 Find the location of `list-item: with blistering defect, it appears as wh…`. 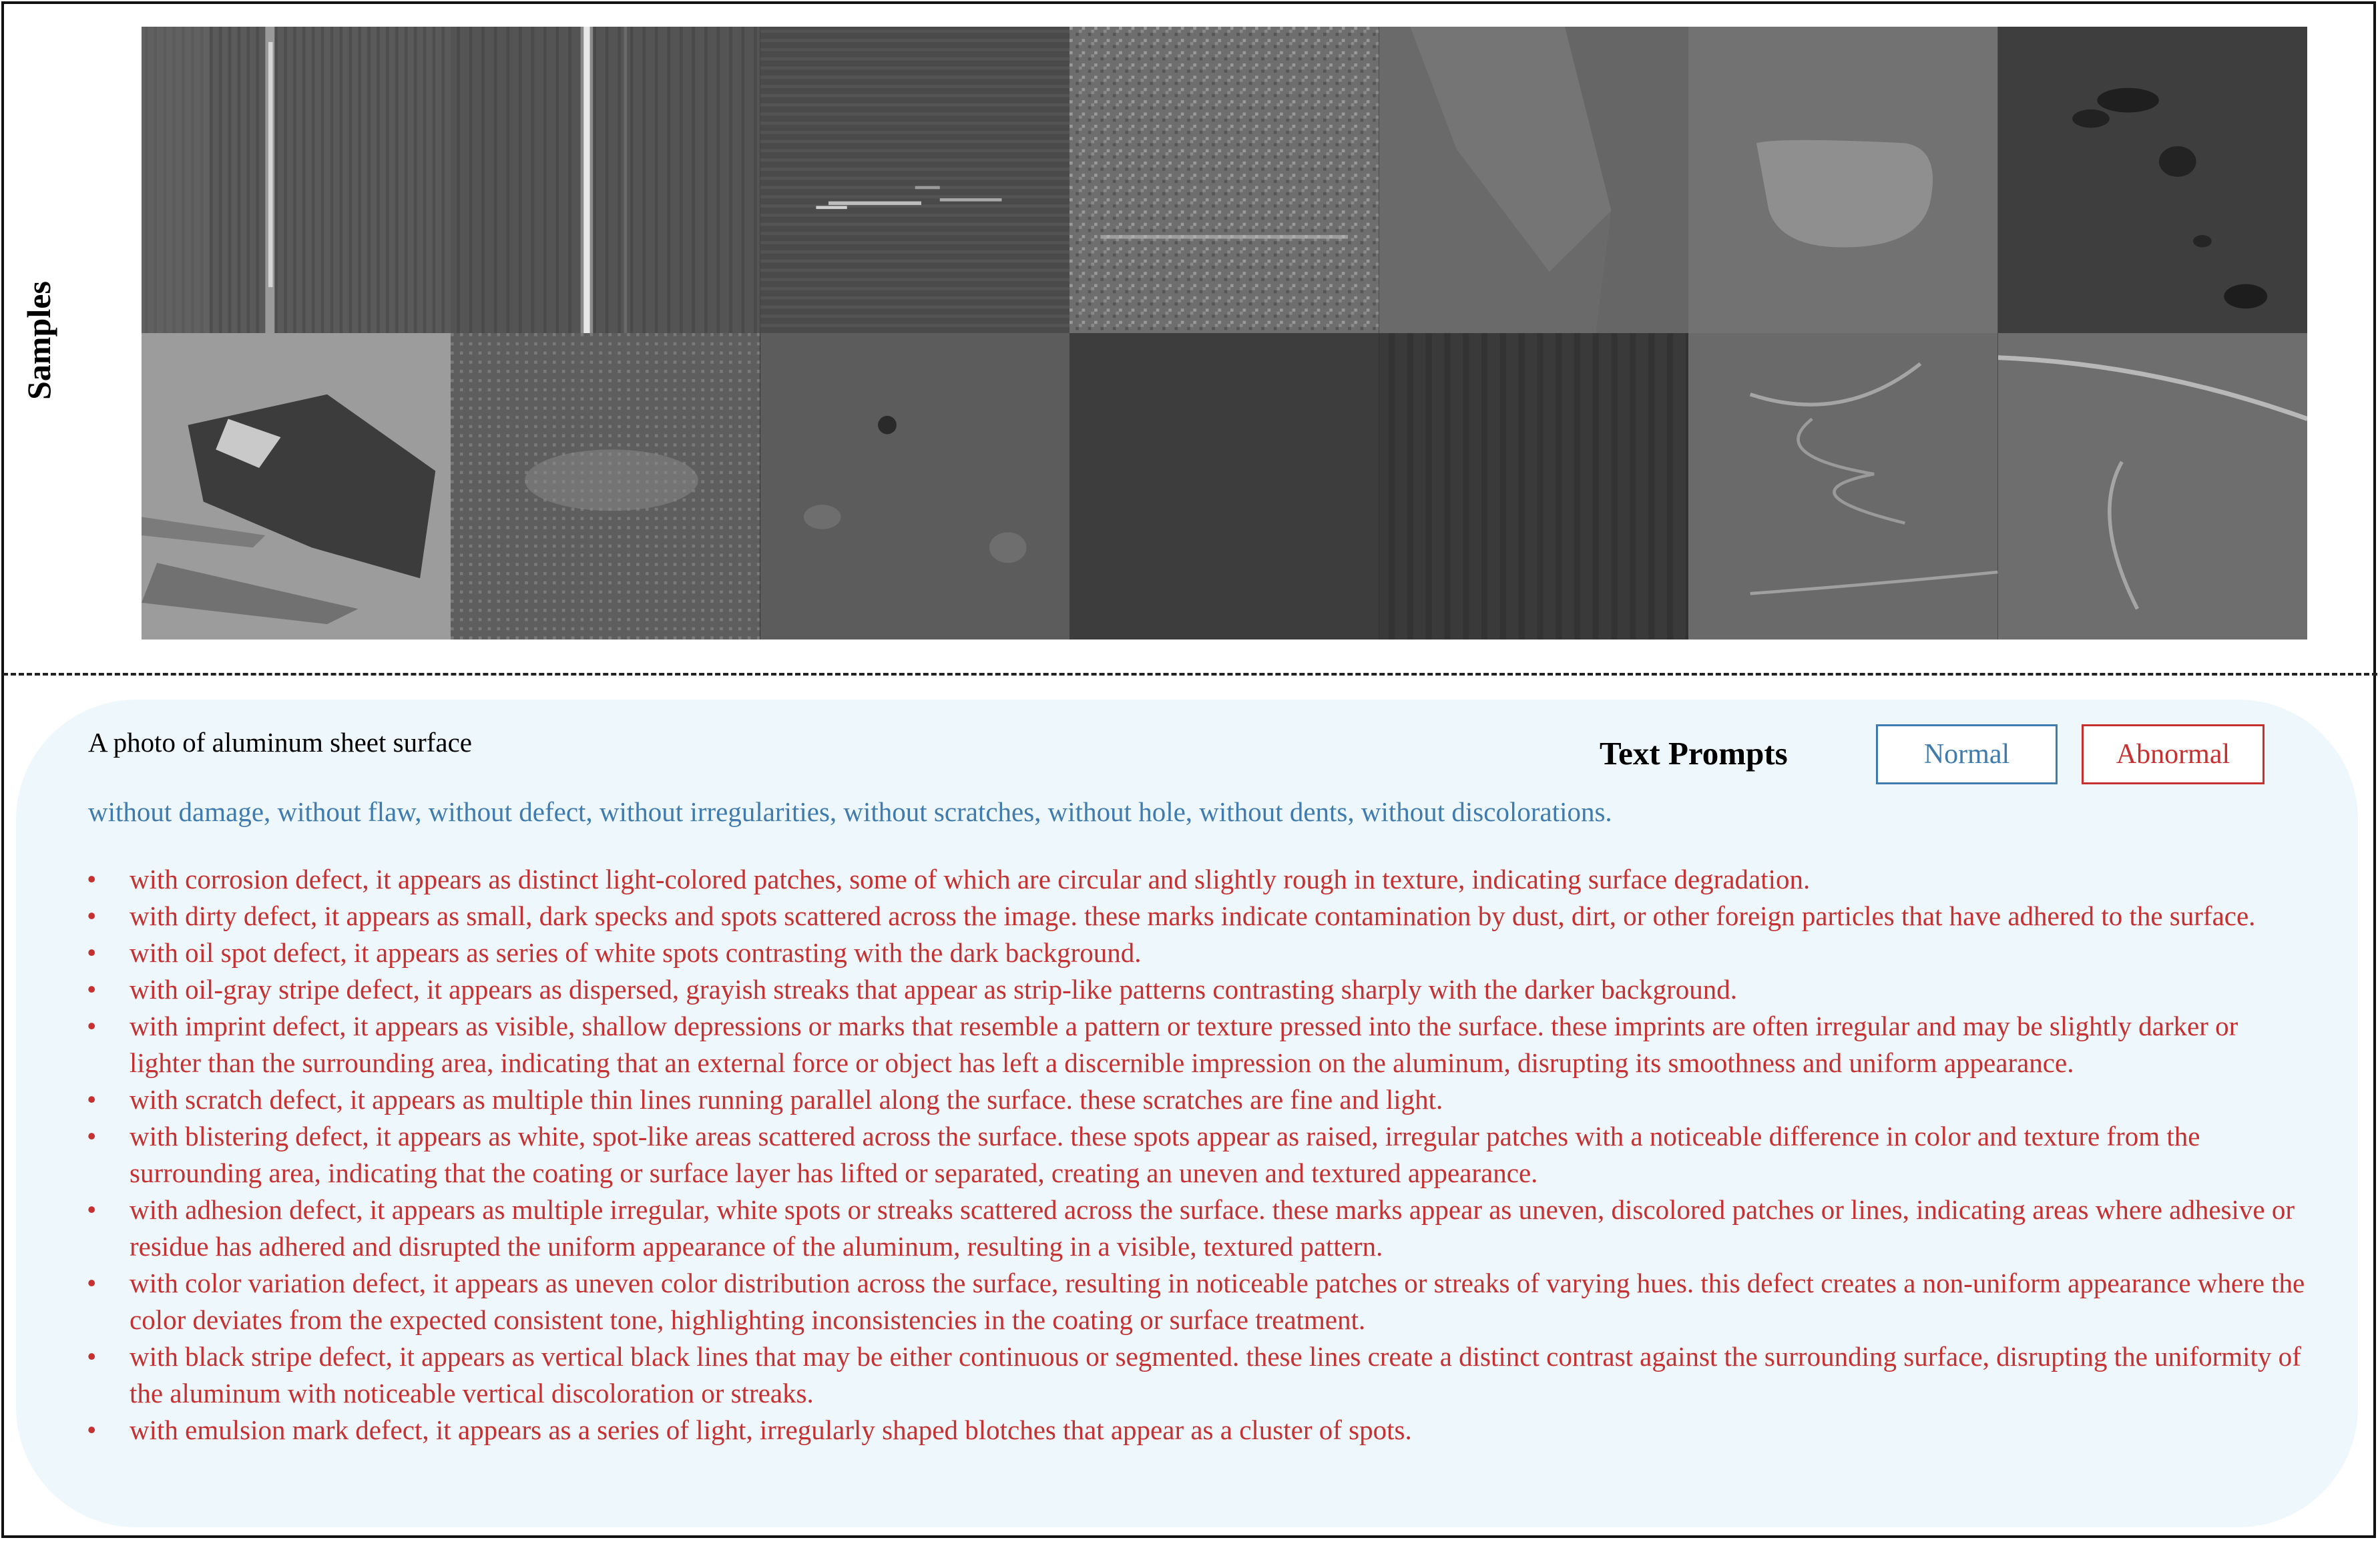

list-item: with blistering defect, it appears as wh… is located at coordinates (1195, 1155).